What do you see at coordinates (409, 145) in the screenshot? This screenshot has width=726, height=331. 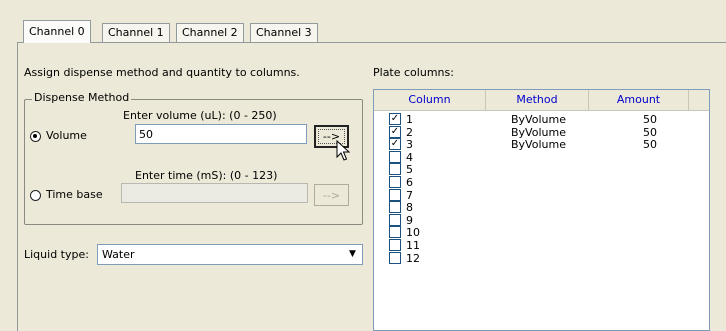 I see `row-column-number: 3` at bounding box center [409, 145].